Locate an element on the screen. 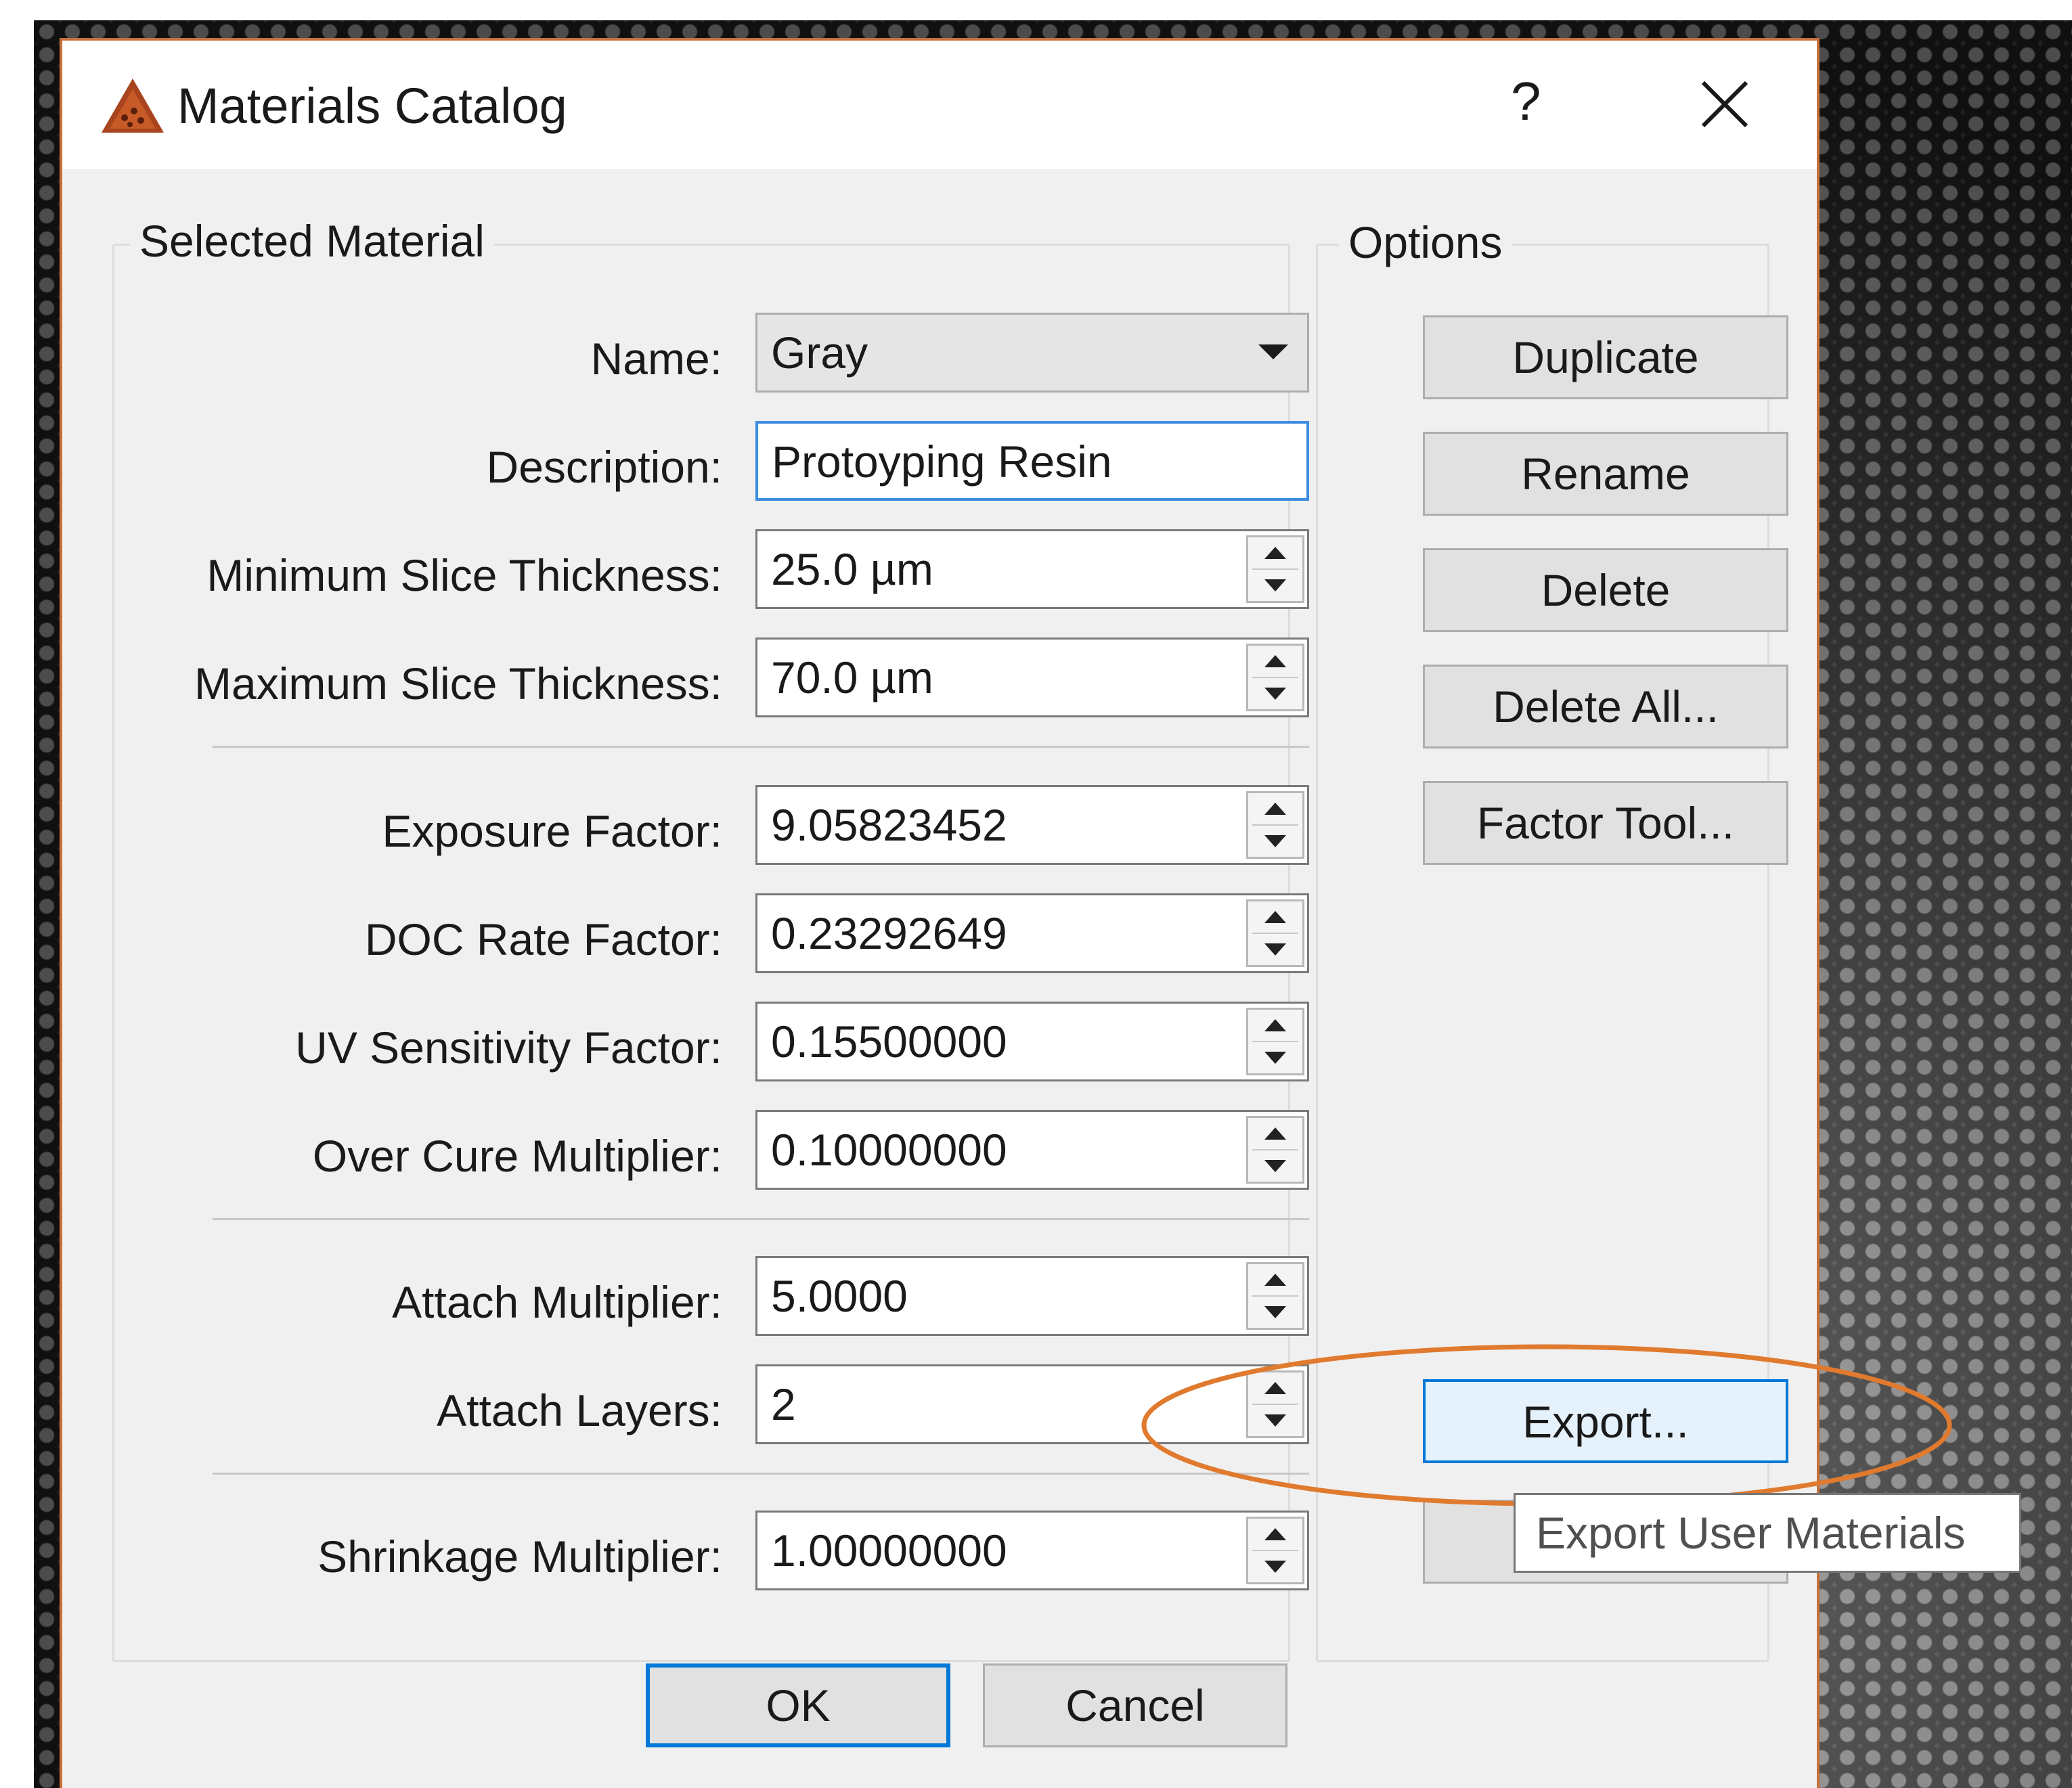 This screenshot has width=2072, height=1788. description-input: Protoyping Resin is located at coordinates (1032, 461).